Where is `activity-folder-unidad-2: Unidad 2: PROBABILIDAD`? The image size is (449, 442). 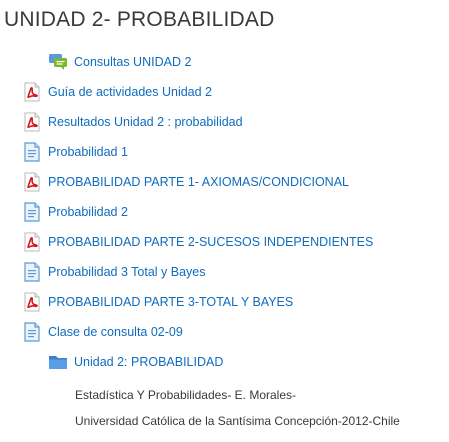 activity-folder-unidad-2: Unidad 2: PROBABILIDAD is located at coordinates (135, 362).